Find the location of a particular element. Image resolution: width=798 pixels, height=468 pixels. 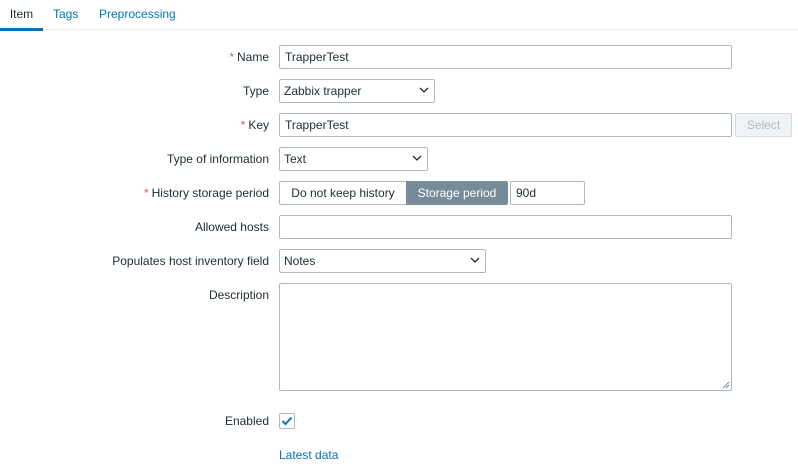

resize-grip-icon is located at coordinates (726, 385).